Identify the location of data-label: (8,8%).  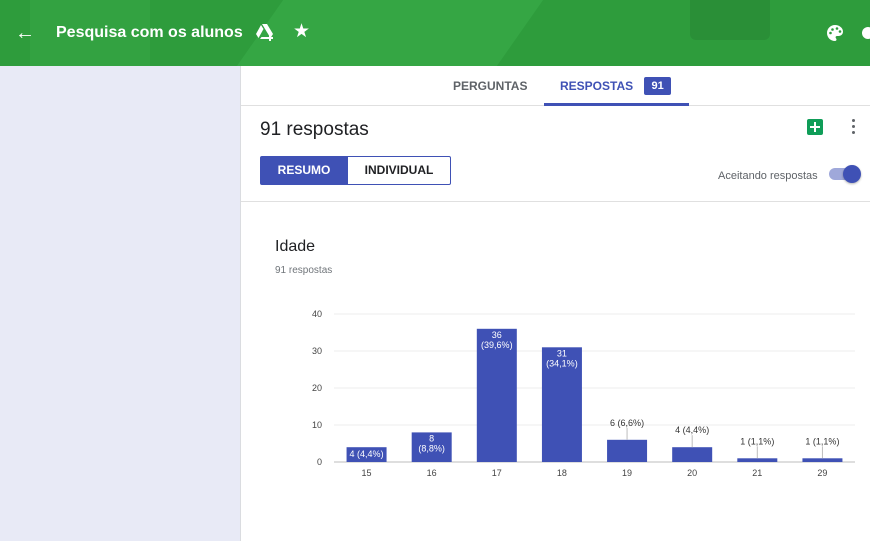
(431, 448).